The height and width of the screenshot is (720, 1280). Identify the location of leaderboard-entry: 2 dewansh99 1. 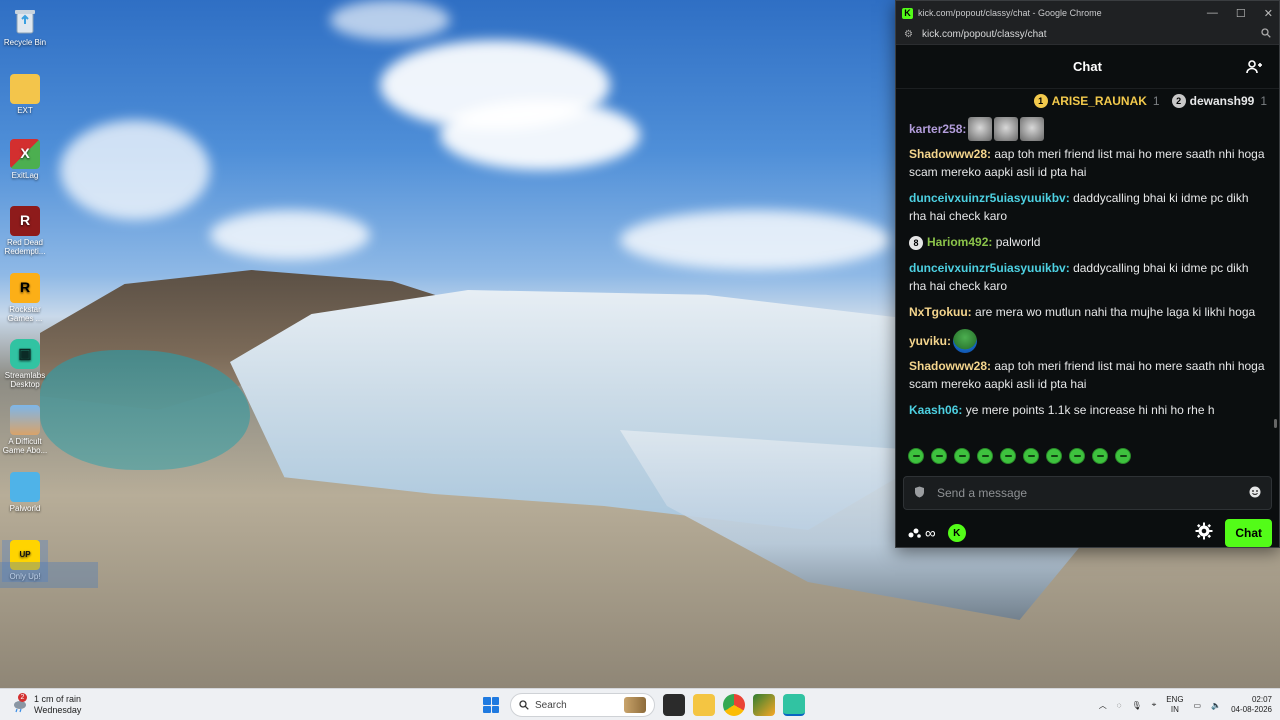
(1219, 101).